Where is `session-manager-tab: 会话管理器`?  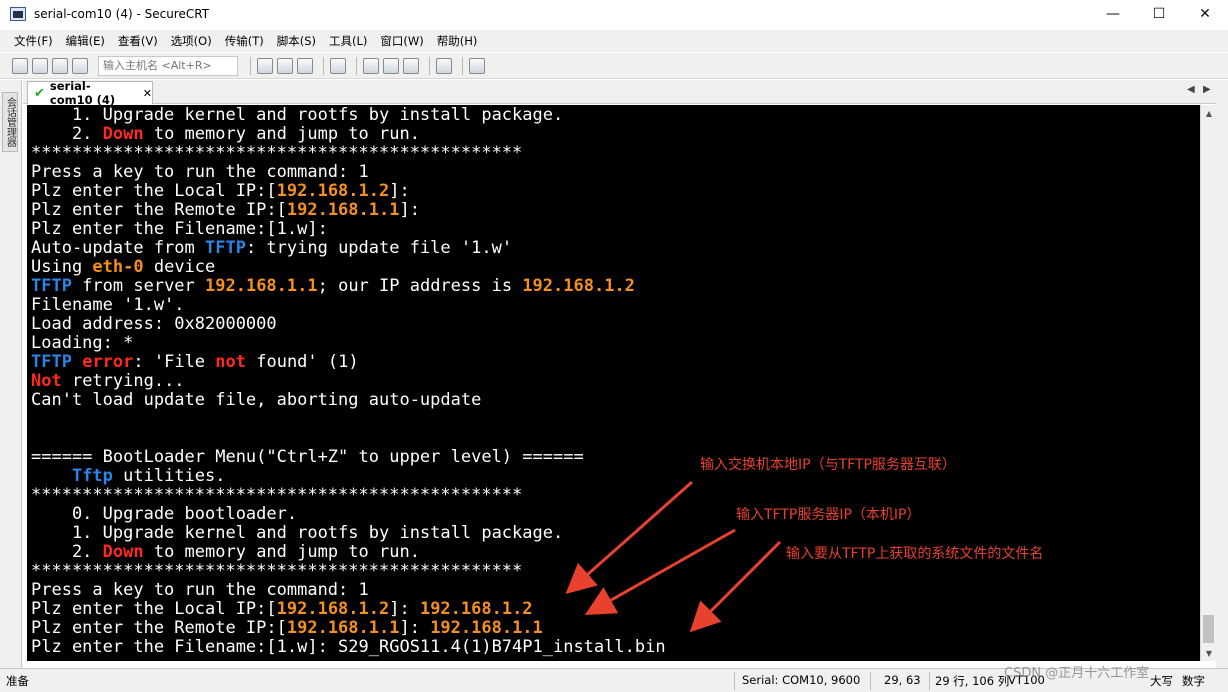
session-manager-tab: 会话管理器 is located at coordinates (10, 122).